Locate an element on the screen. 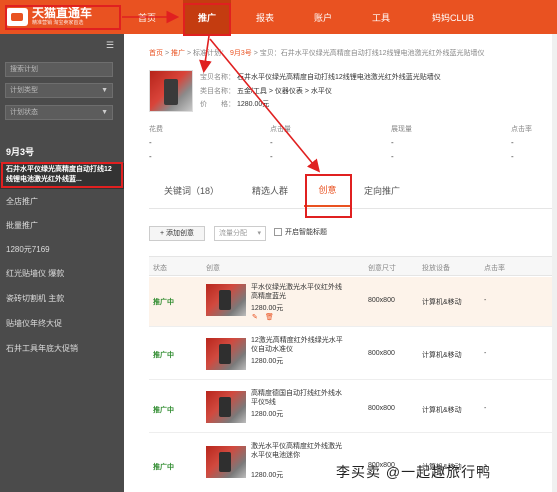 The image size is (557, 492). creative-title: 平水仪绿光激光水平仪红外线高精度蓝光 is located at coordinates (298, 292).